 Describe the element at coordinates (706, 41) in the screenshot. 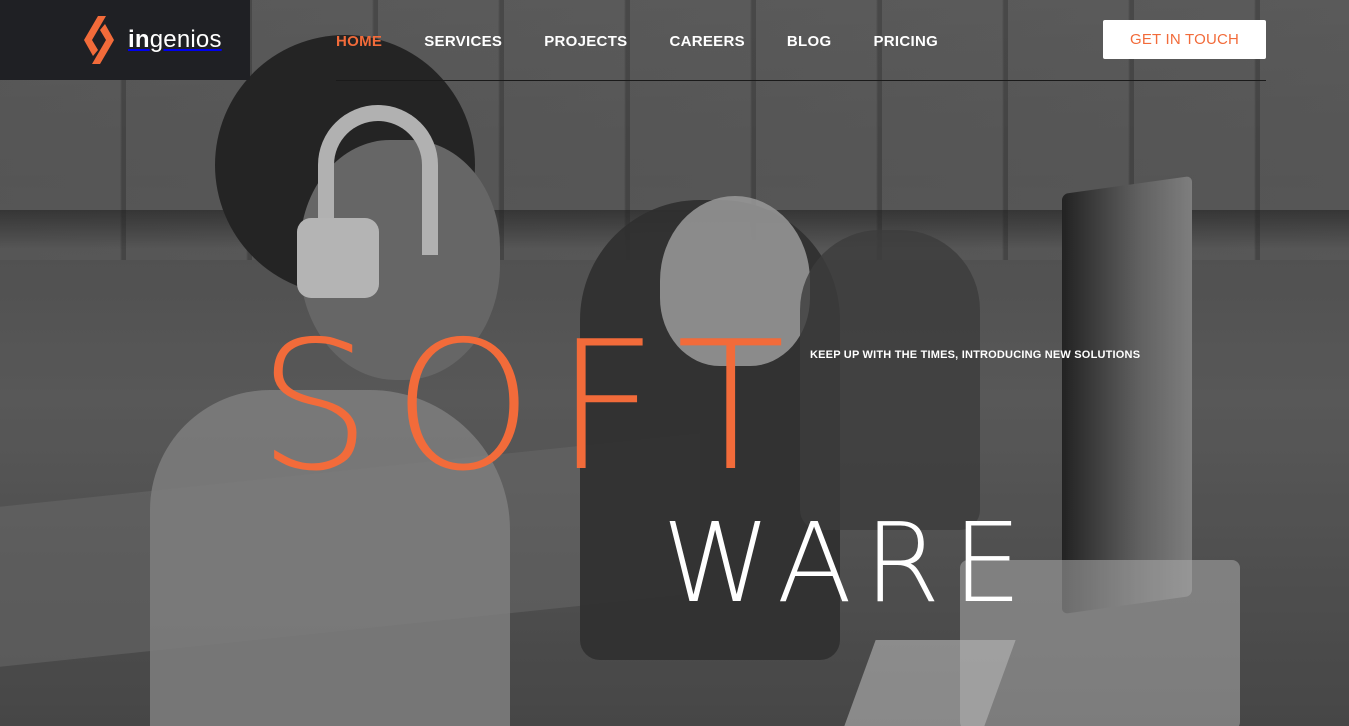

I see `nav-item-careers: CAREERS` at that location.